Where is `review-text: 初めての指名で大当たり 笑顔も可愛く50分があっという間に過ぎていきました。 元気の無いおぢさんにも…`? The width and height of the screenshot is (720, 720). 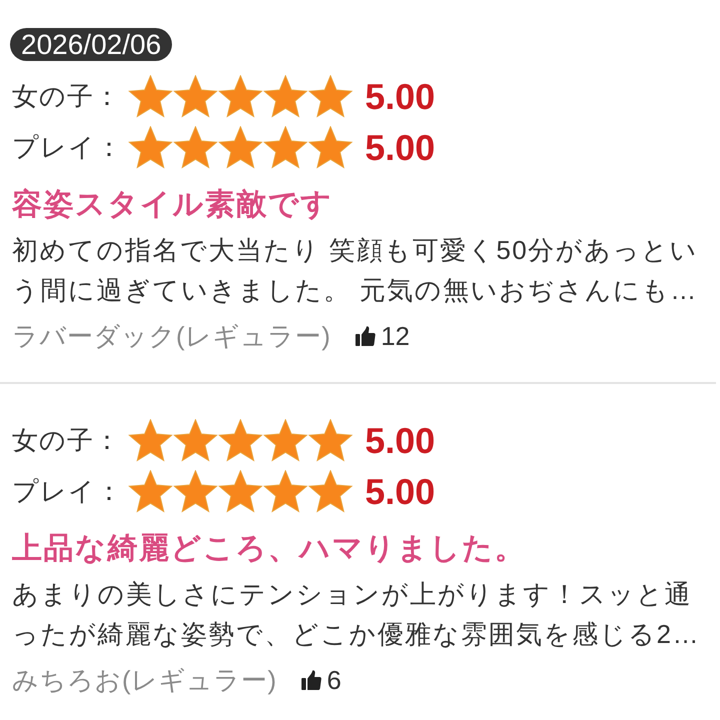
review-text: 初めての指名で大当たり 笑顔も可愛く50分があっという間に過ぎていきました。 元気の無いおぢさんにも… is located at coordinates (356, 270).